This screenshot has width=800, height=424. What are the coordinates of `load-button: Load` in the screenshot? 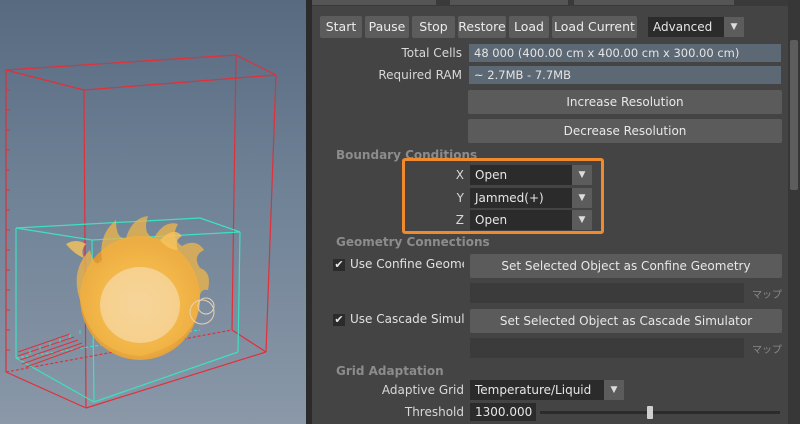 It's located at (529, 27).